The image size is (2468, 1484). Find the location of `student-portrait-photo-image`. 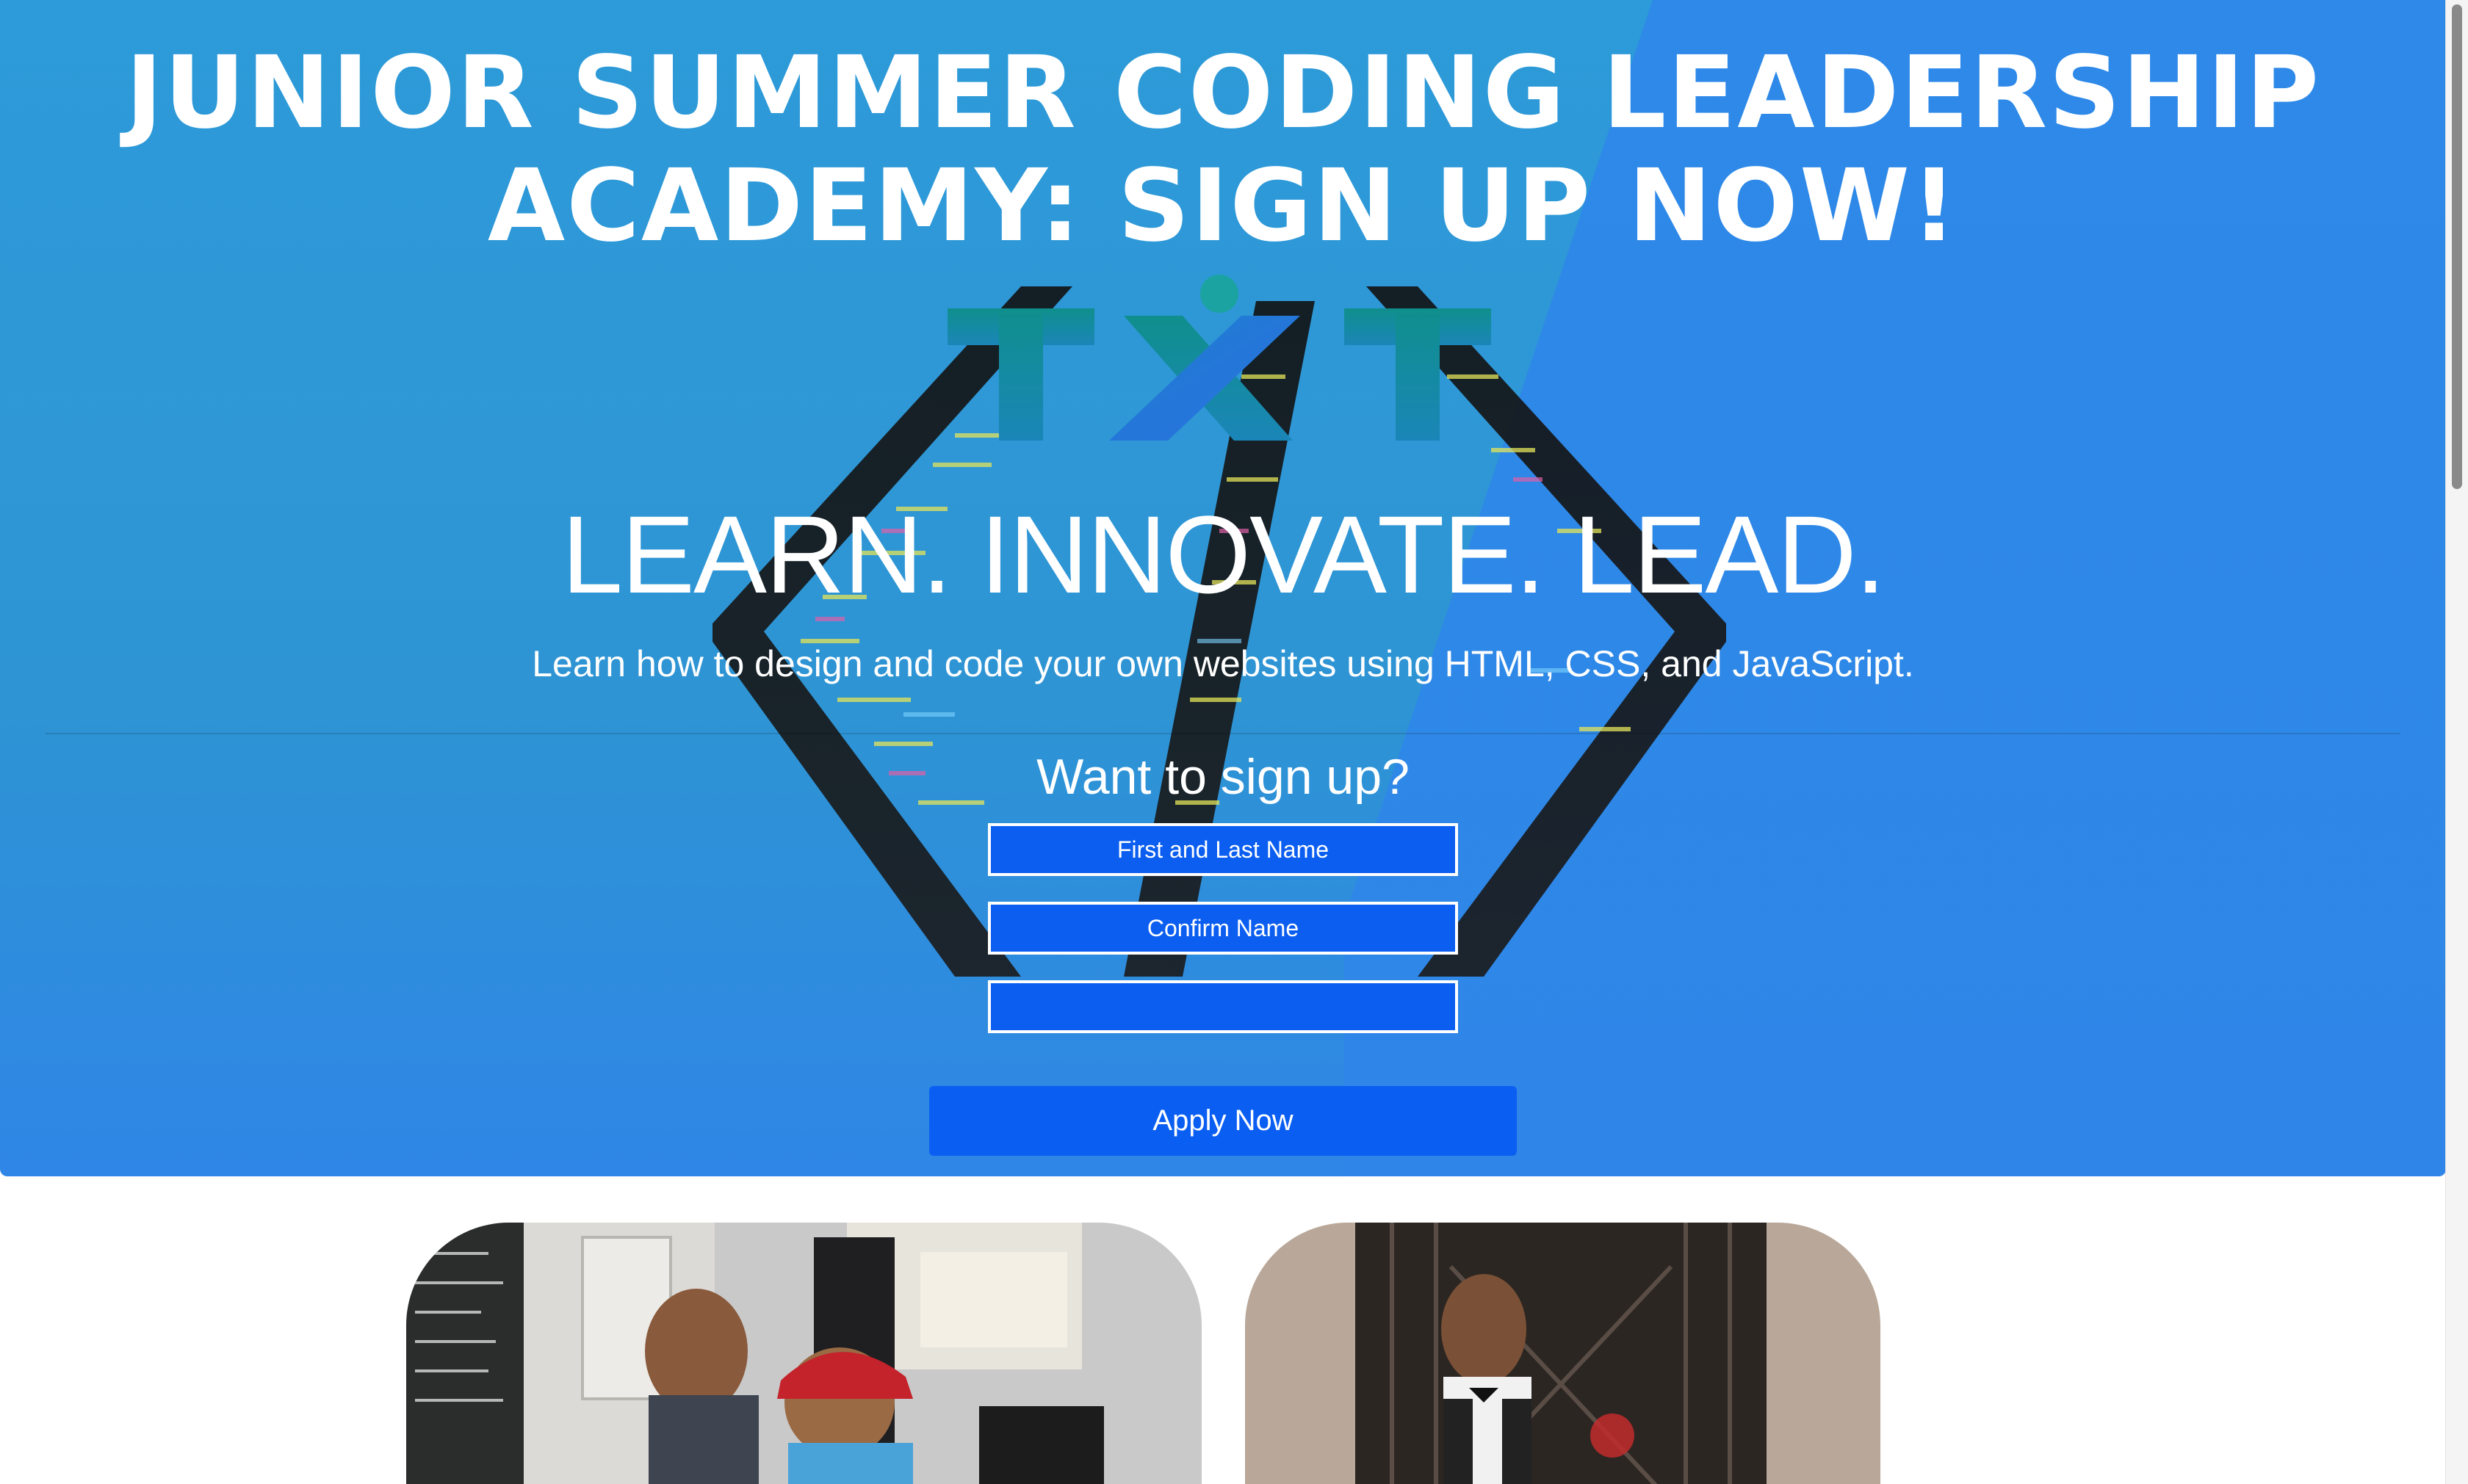

student-portrait-photo-image is located at coordinates (1563, 1353).